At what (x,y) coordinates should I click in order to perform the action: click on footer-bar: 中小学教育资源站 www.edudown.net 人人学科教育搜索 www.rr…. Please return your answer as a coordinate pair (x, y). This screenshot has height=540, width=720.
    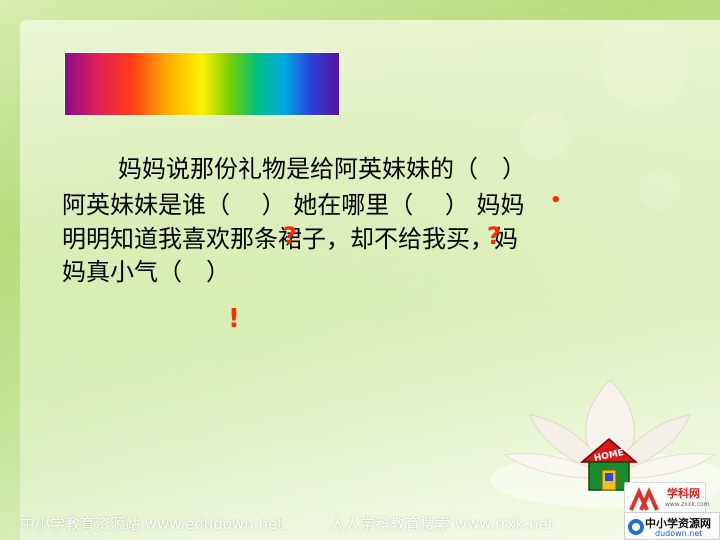
    Looking at the image, I should click on (360, 522).